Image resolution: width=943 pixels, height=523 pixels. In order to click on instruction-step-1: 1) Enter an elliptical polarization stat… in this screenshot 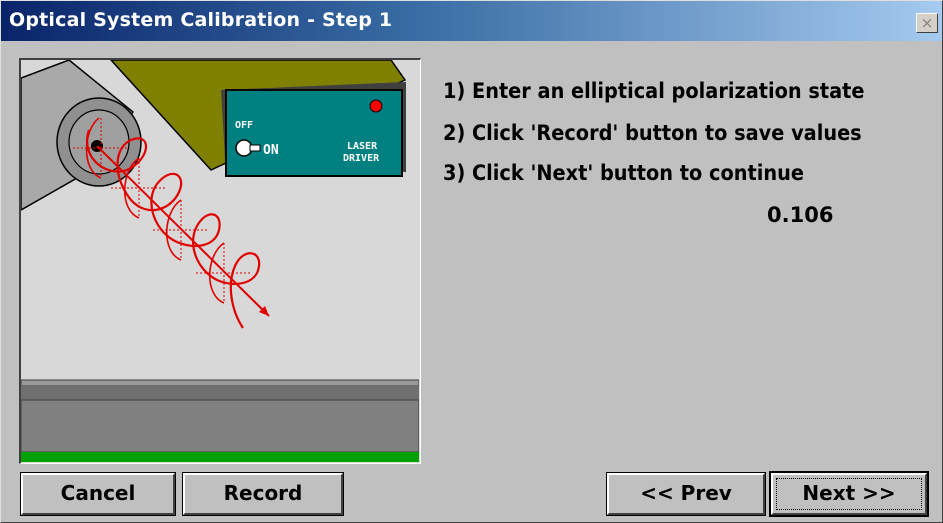, I will do `click(654, 91)`.